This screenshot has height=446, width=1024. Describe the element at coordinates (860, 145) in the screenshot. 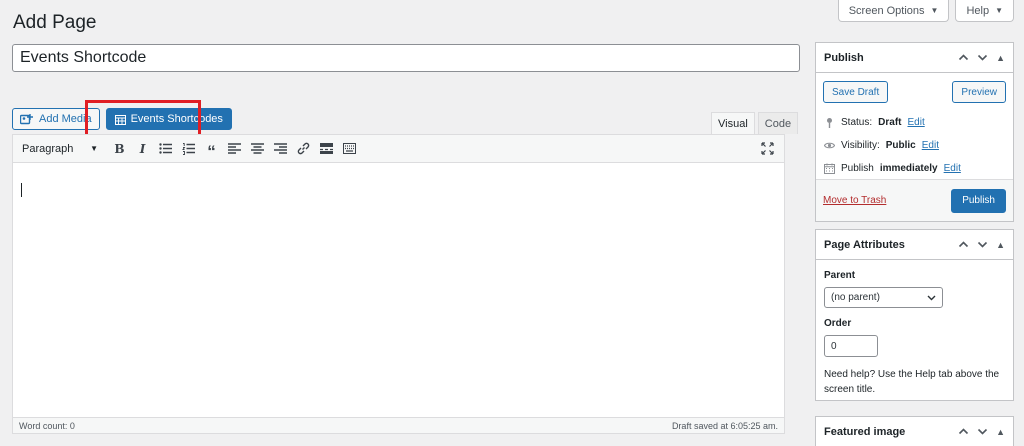

I see `visibility-label: Visibility:` at that location.